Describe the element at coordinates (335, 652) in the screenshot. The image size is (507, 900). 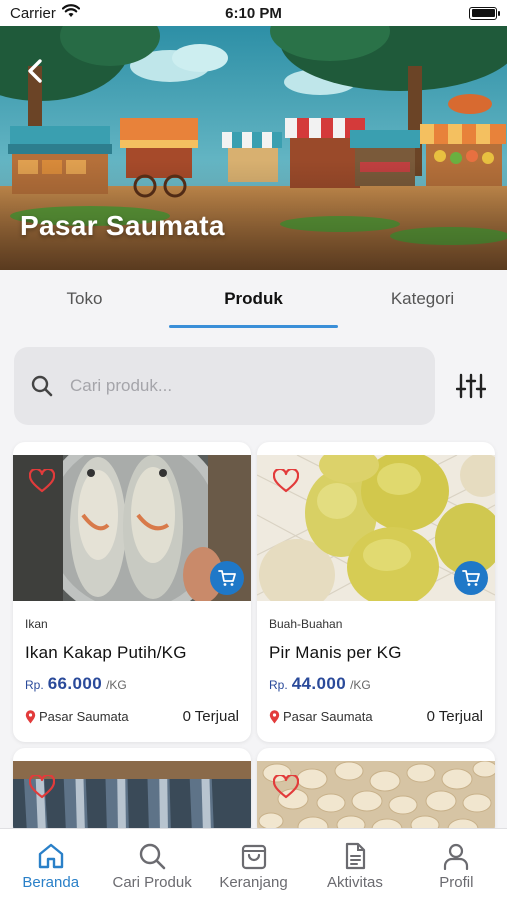
I see `product-name: Pir Manis per KG` at that location.